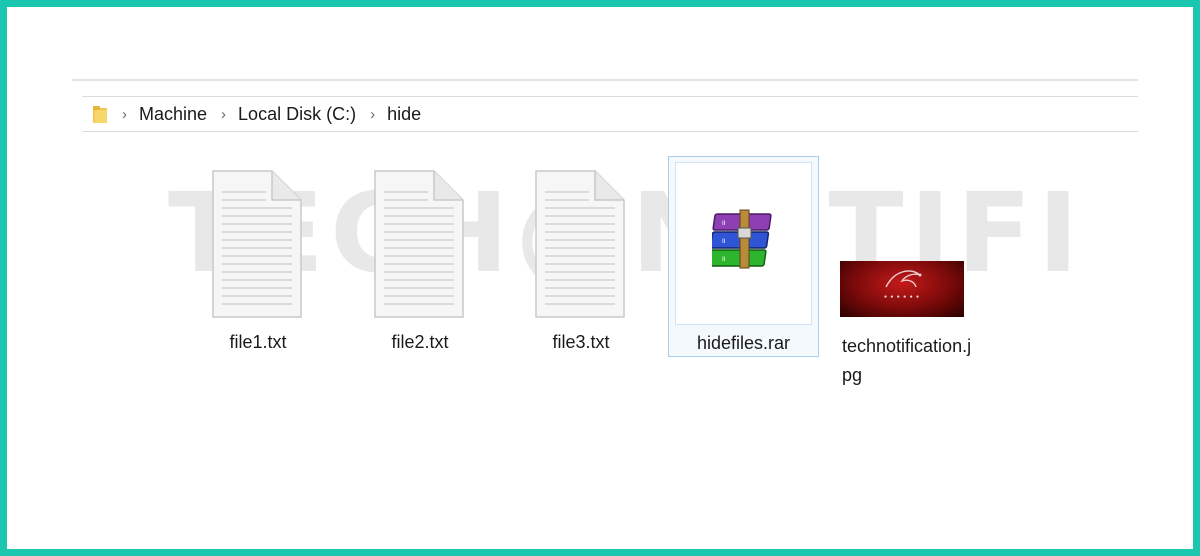  Describe the element at coordinates (907, 346) in the screenshot. I see `file-name-line1: technotification.j` at that location.